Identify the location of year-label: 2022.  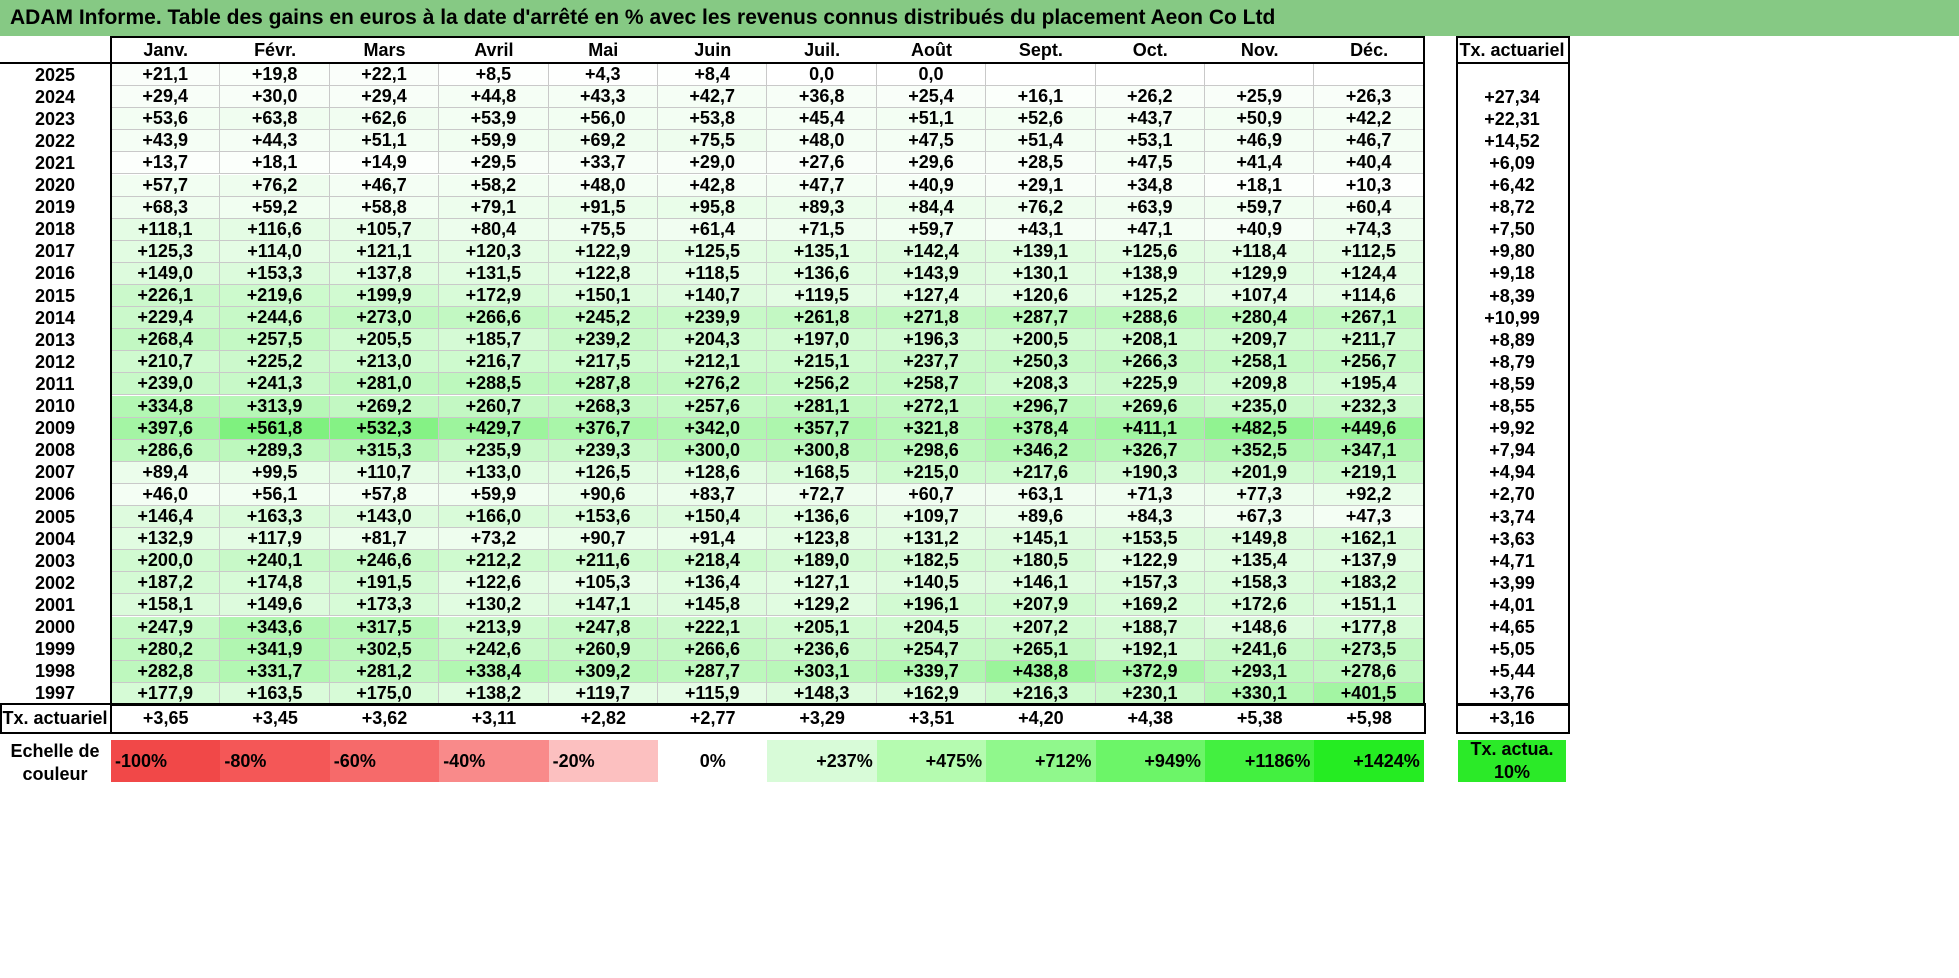
(55, 140).